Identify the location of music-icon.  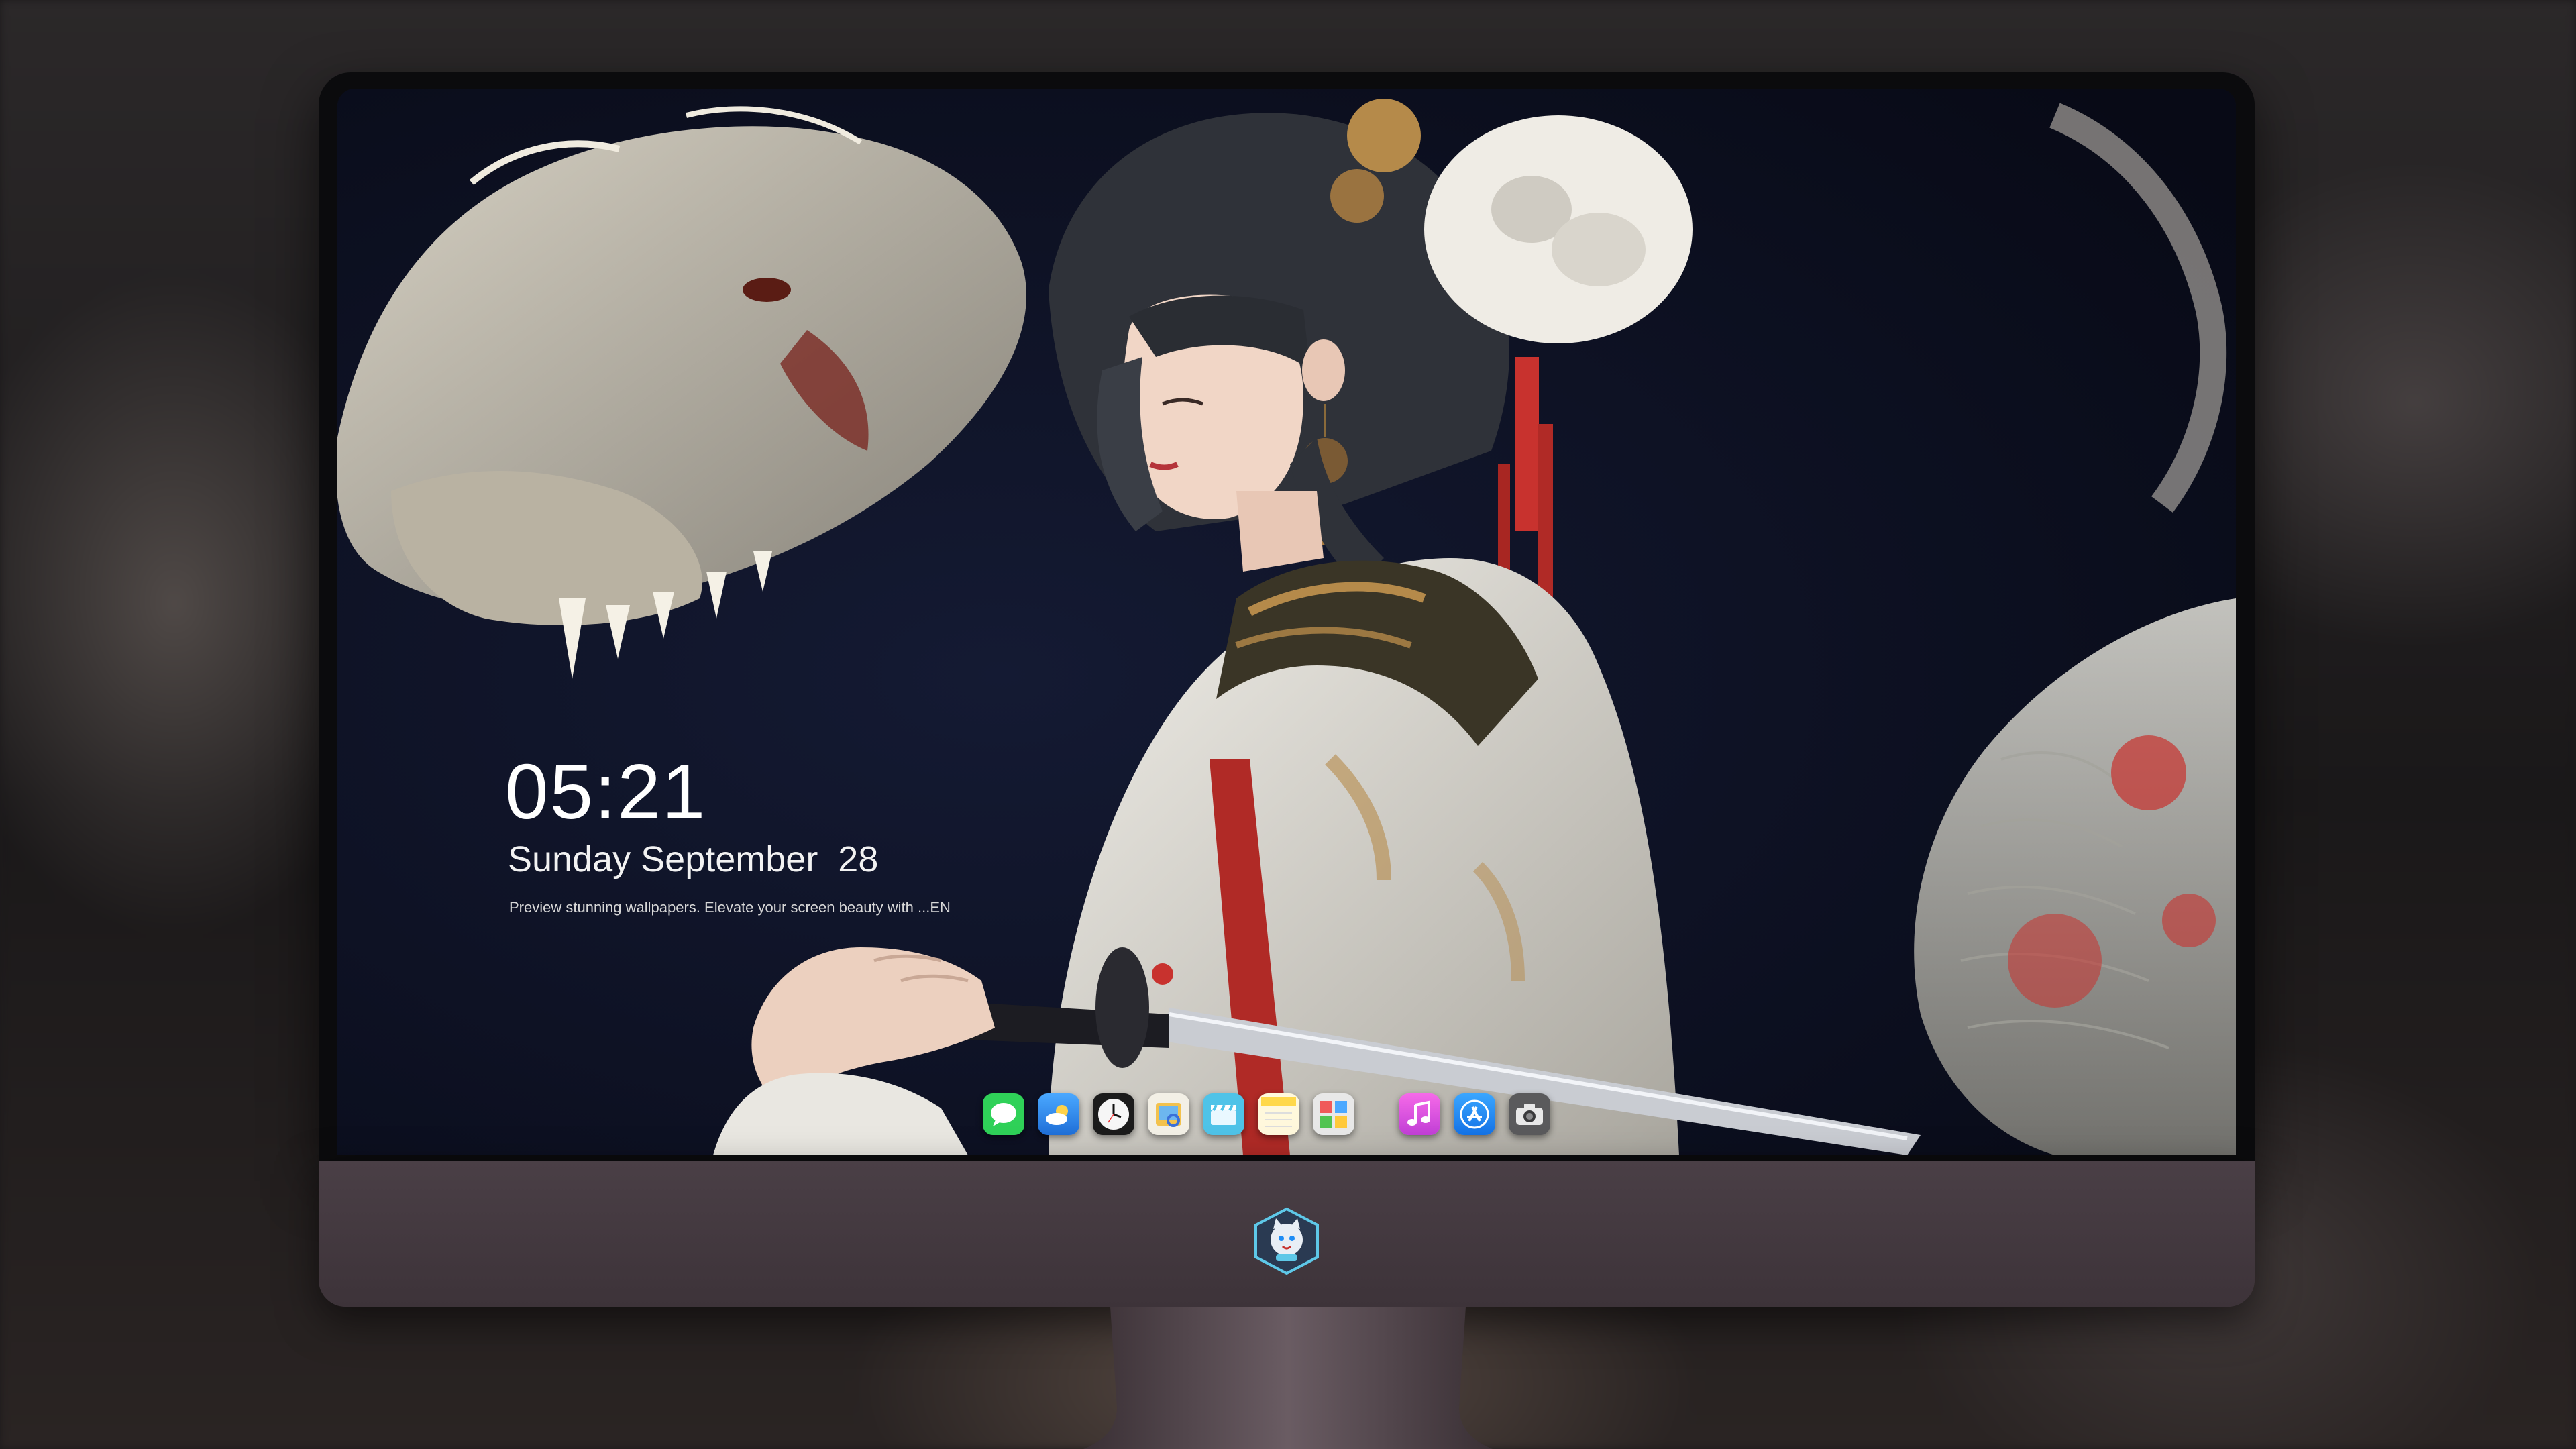
(1419, 1114).